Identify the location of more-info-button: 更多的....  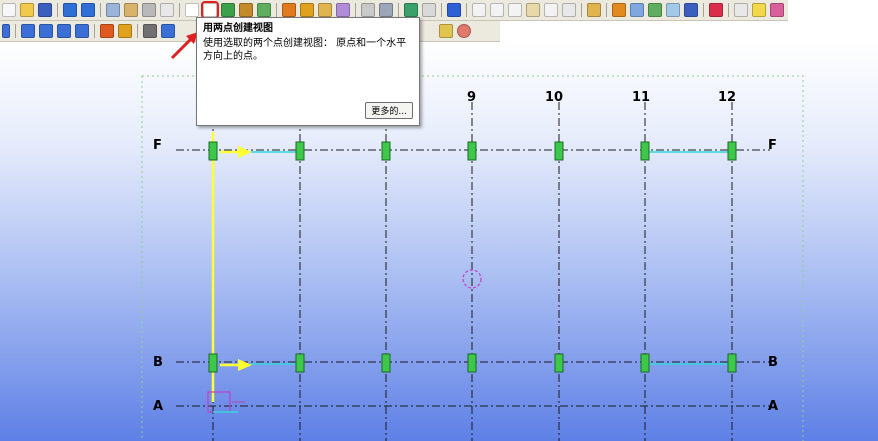
(389, 110).